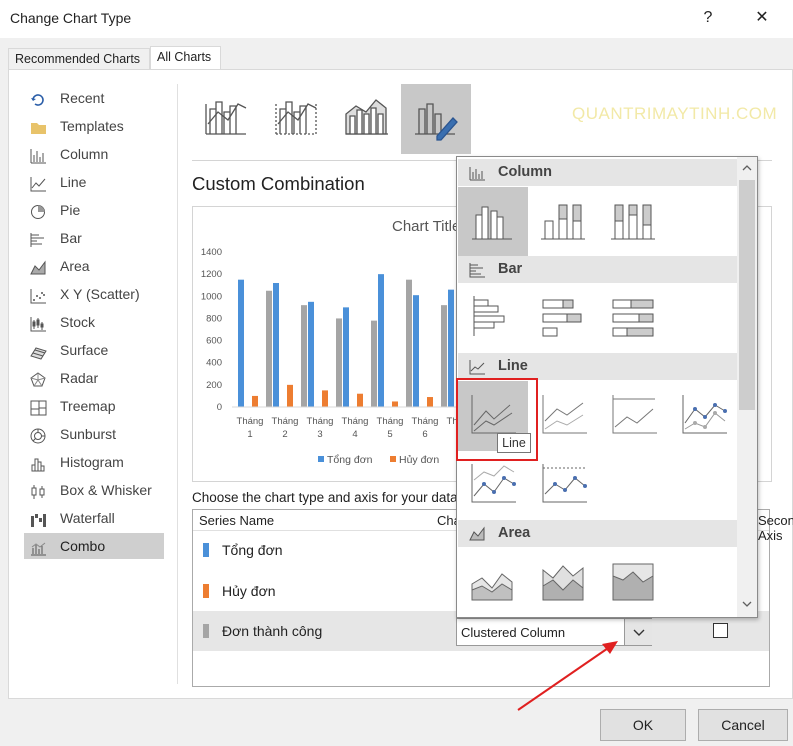 The image size is (793, 746). I want to click on clustered-column-line-secondary-icon, so click(297, 119).